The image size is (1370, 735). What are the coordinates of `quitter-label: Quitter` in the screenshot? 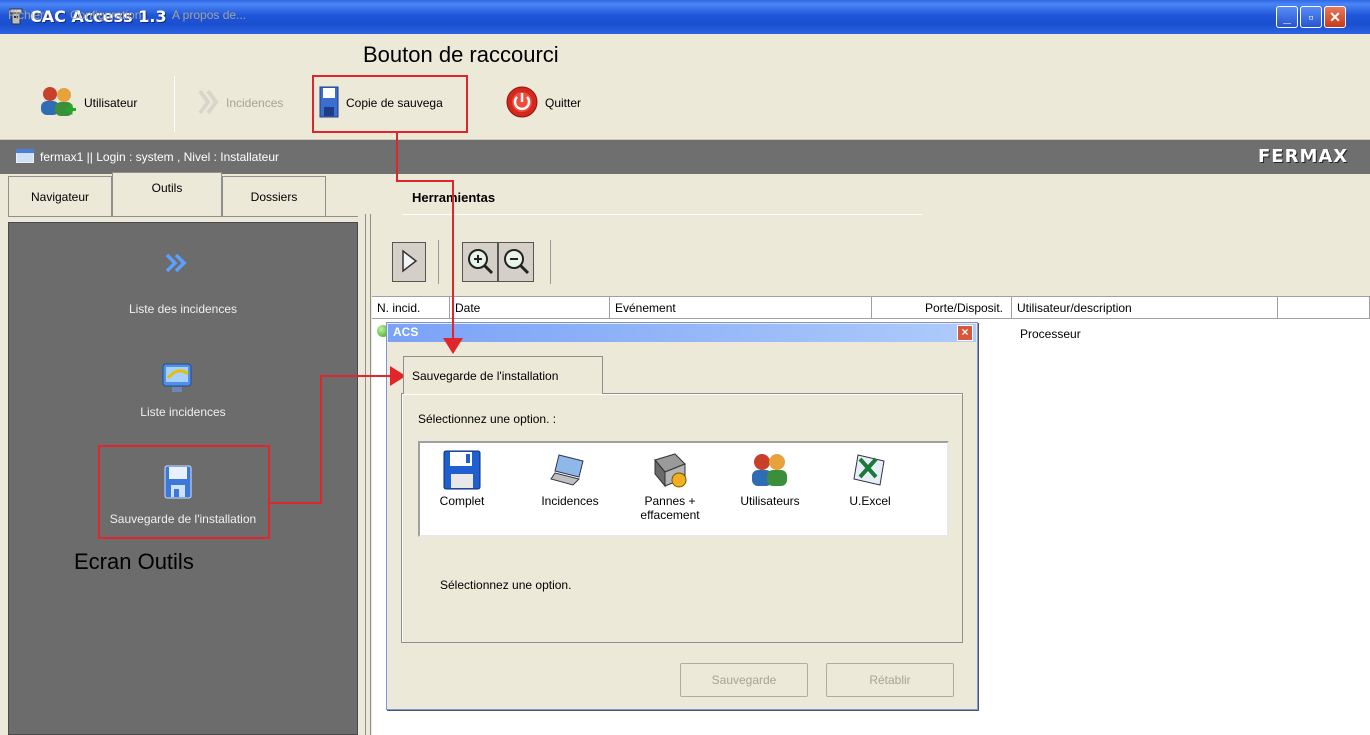 It's located at (563, 103).